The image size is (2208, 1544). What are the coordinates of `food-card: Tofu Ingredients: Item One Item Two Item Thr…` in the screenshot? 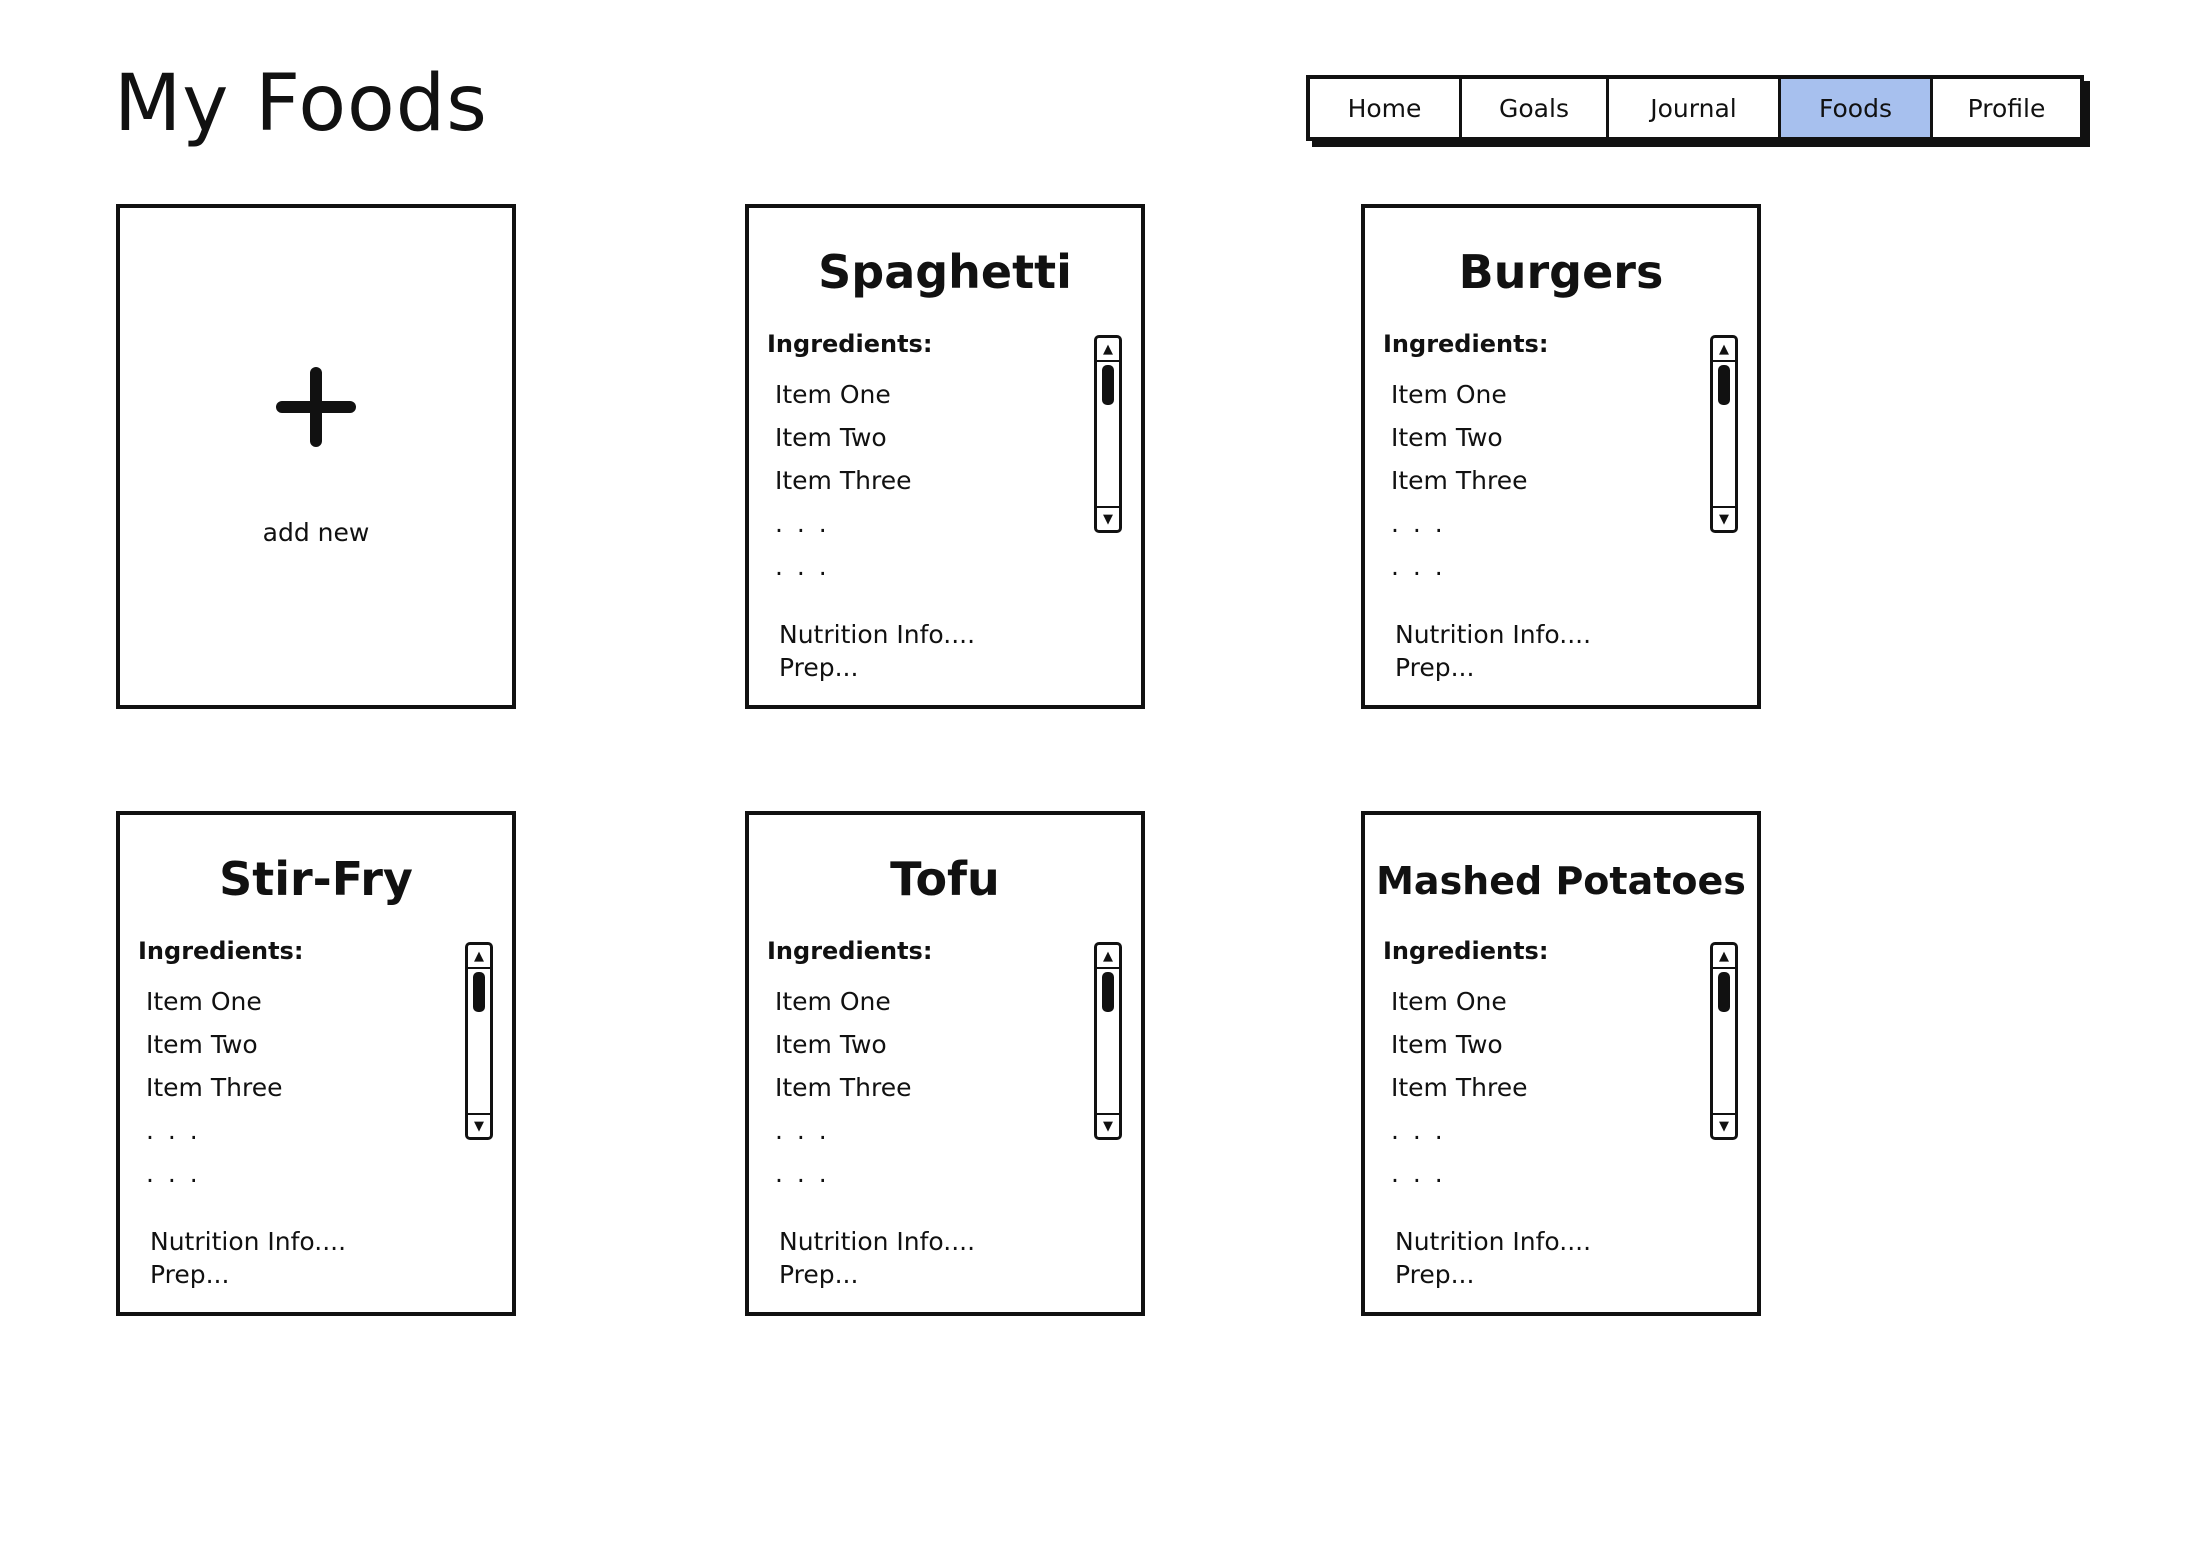 It's located at (945, 1063).